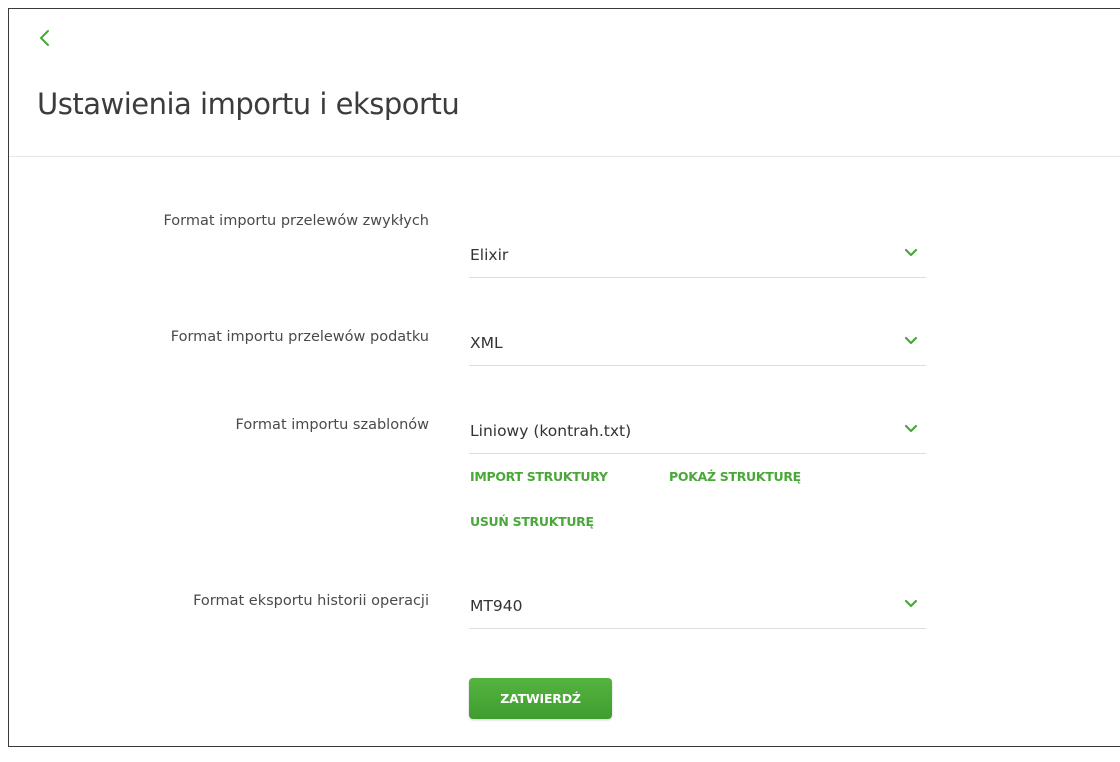 Image resolution: width=1120 pixels, height=762 pixels. I want to click on select-value: Elixir, so click(489, 255).